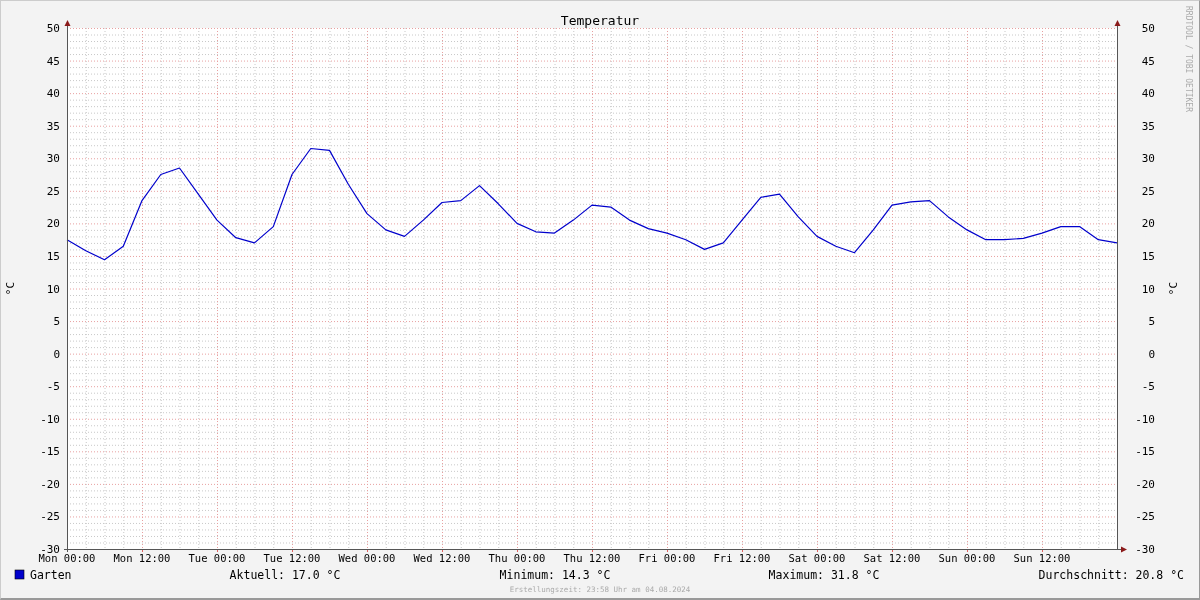  Describe the element at coordinates (1145, 549) in the screenshot. I see `y-tick-label: -30` at that location.